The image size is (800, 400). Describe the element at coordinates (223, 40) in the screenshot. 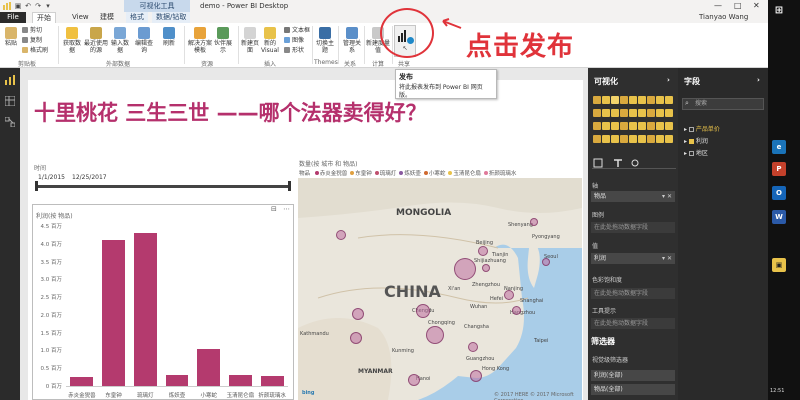

I see `partner-showcase-button: 伙伴展示` at that location.